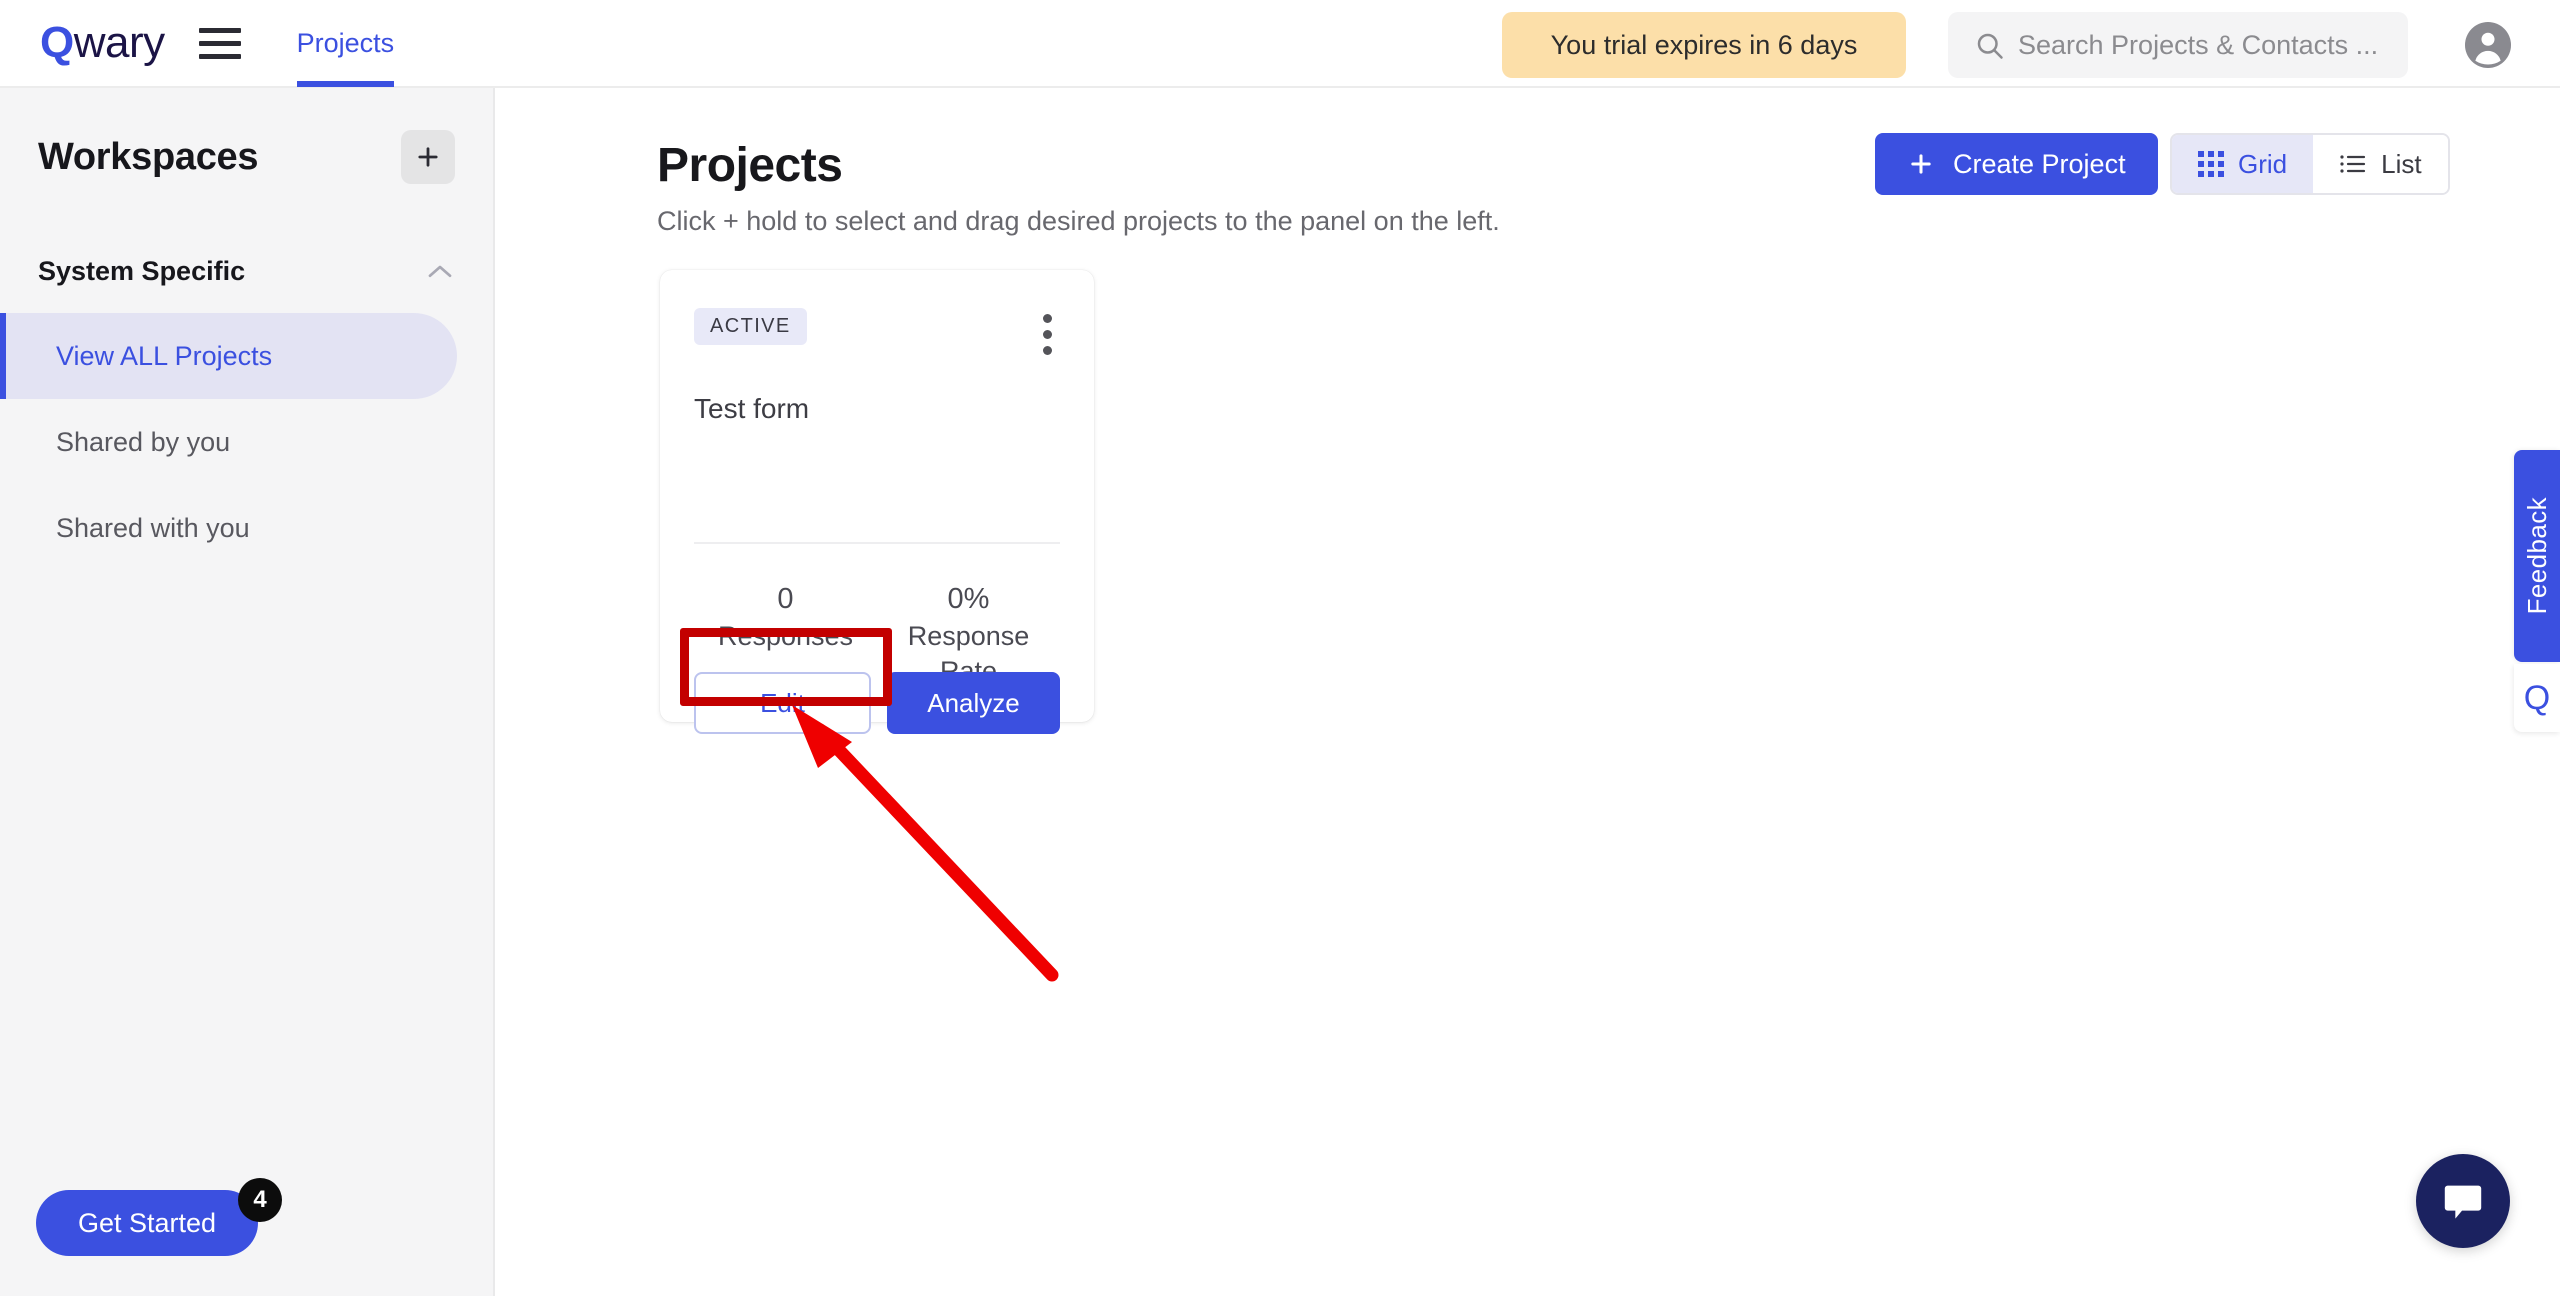 The height and width of the screenshot is (1296, 2560). Describe the element at coordinates (2263, 163) in the screenshot. I see `view-toggle-grid-label: Grid` at that location.